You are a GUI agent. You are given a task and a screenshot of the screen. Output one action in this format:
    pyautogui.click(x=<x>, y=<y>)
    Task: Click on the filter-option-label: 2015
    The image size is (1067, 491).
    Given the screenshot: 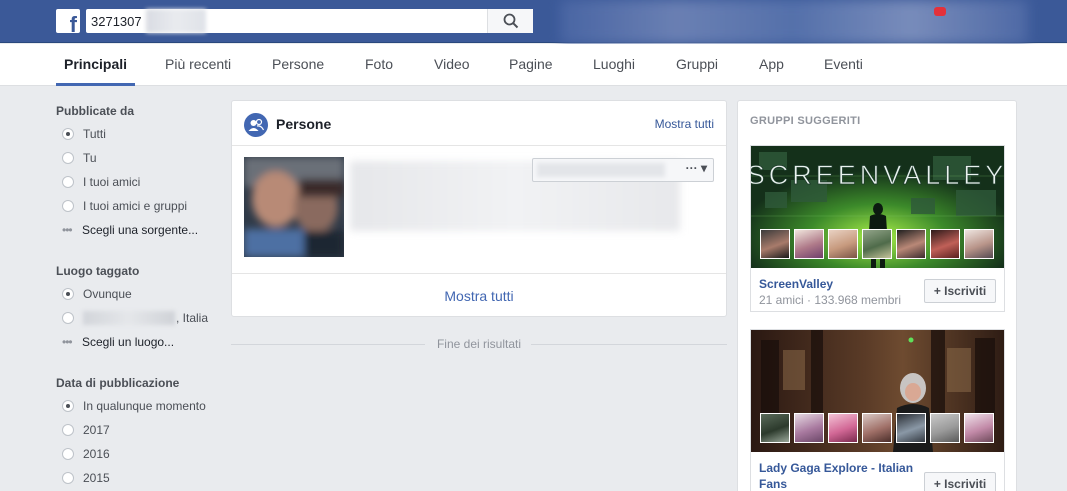 What is the action you would take?
    pyautogui.click(x=96, y=478)
    